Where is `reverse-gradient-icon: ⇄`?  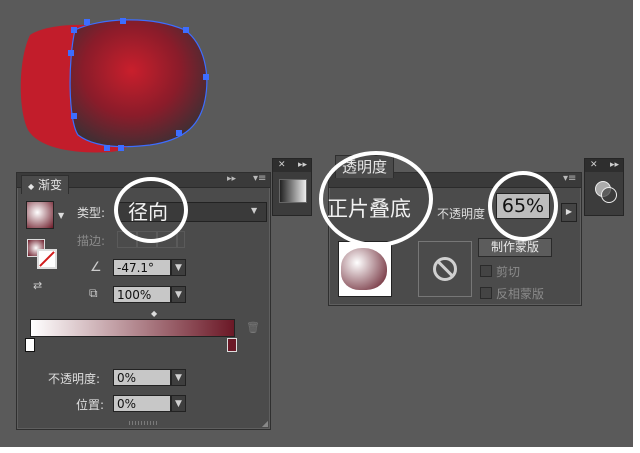 reverse-gradient-icon: ⇄ is located at coordinates (37, 285).